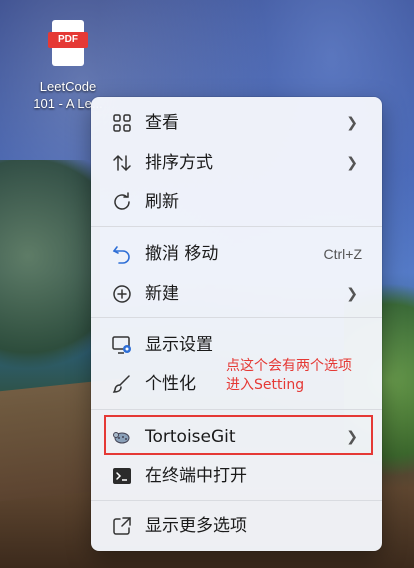 This screenshot has width=414, height=568. I want to click on file-label-line1: LeetCode, so click(68, 86).